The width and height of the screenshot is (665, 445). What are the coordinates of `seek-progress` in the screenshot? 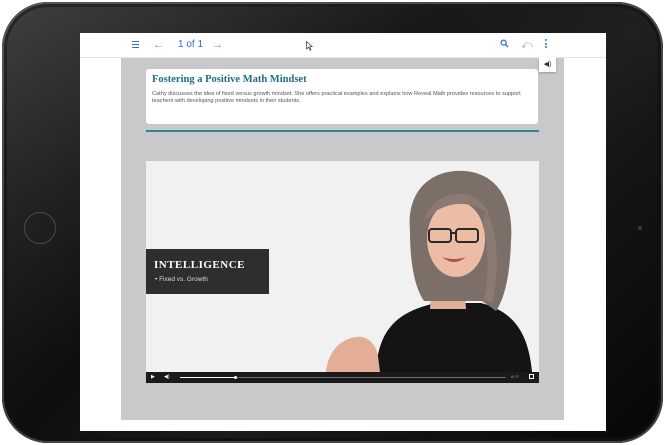 It's located at (208, 377).